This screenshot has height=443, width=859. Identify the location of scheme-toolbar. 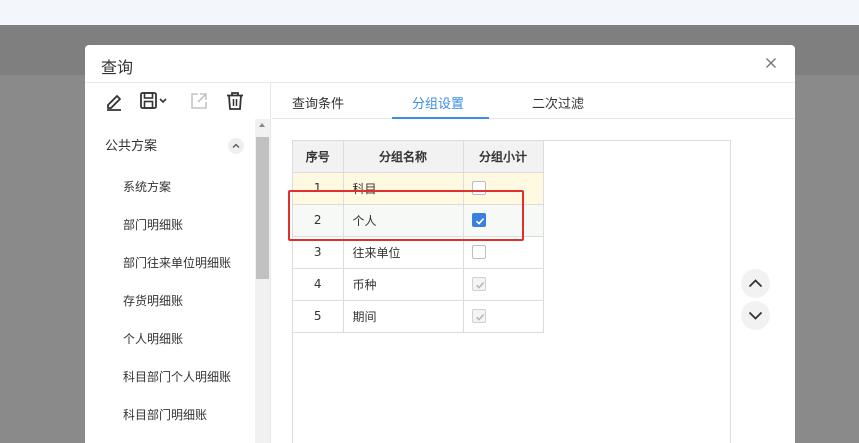
(178, 101).